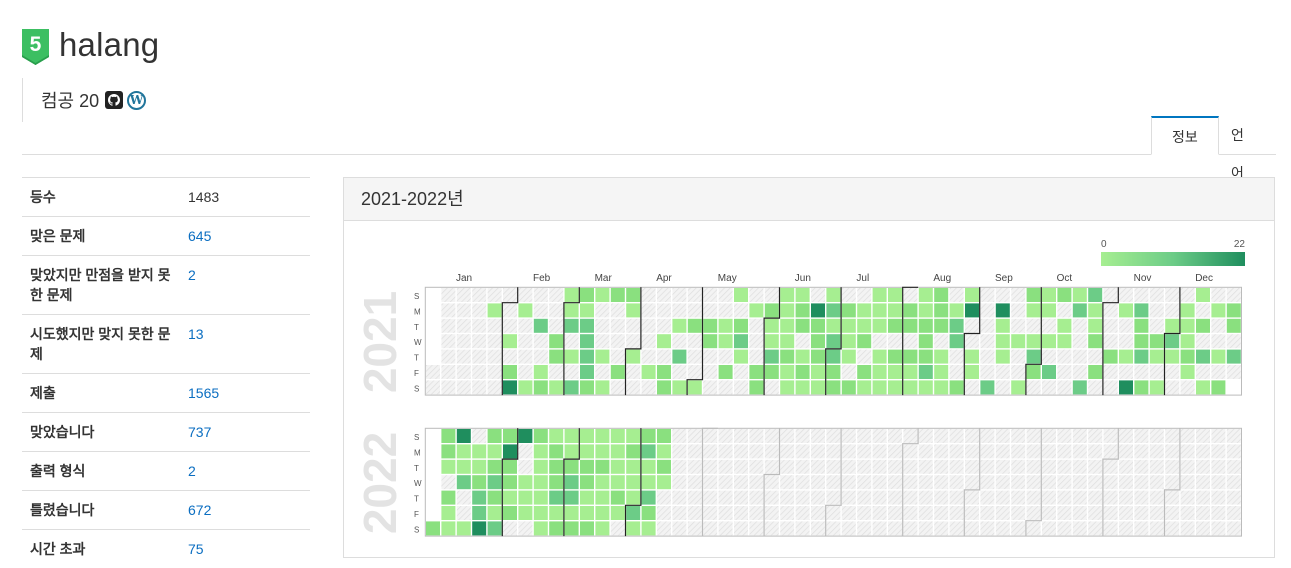 The image size is (1291, 568). Describe the element at coordinates (199, 510) in the screenshot. I see `stats-value: 672` at that location.